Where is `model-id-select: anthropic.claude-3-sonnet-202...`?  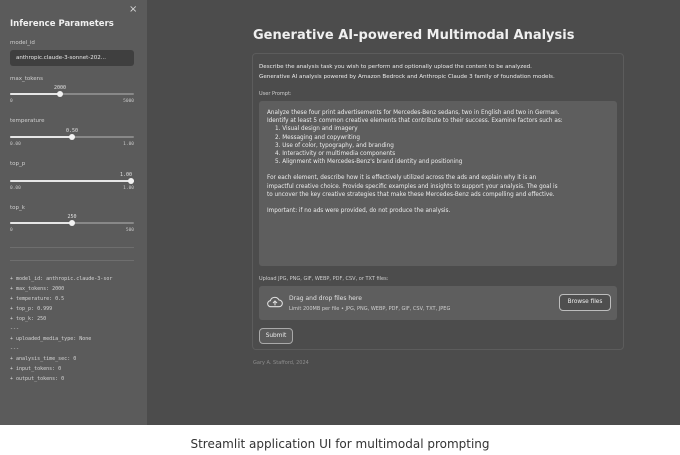 model-id-select: anthropic.claude-3-sonnet-202... is located at coordinates (72, 58).